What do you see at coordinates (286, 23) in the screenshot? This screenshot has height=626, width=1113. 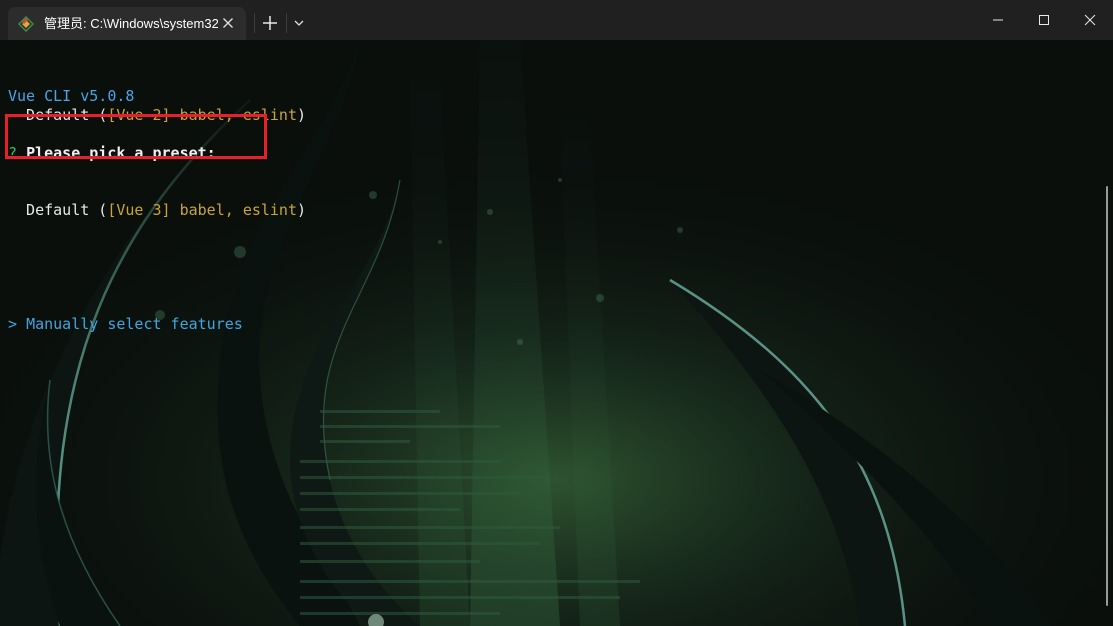 I see `toolbar-divider` at bounding box center [286, 23].